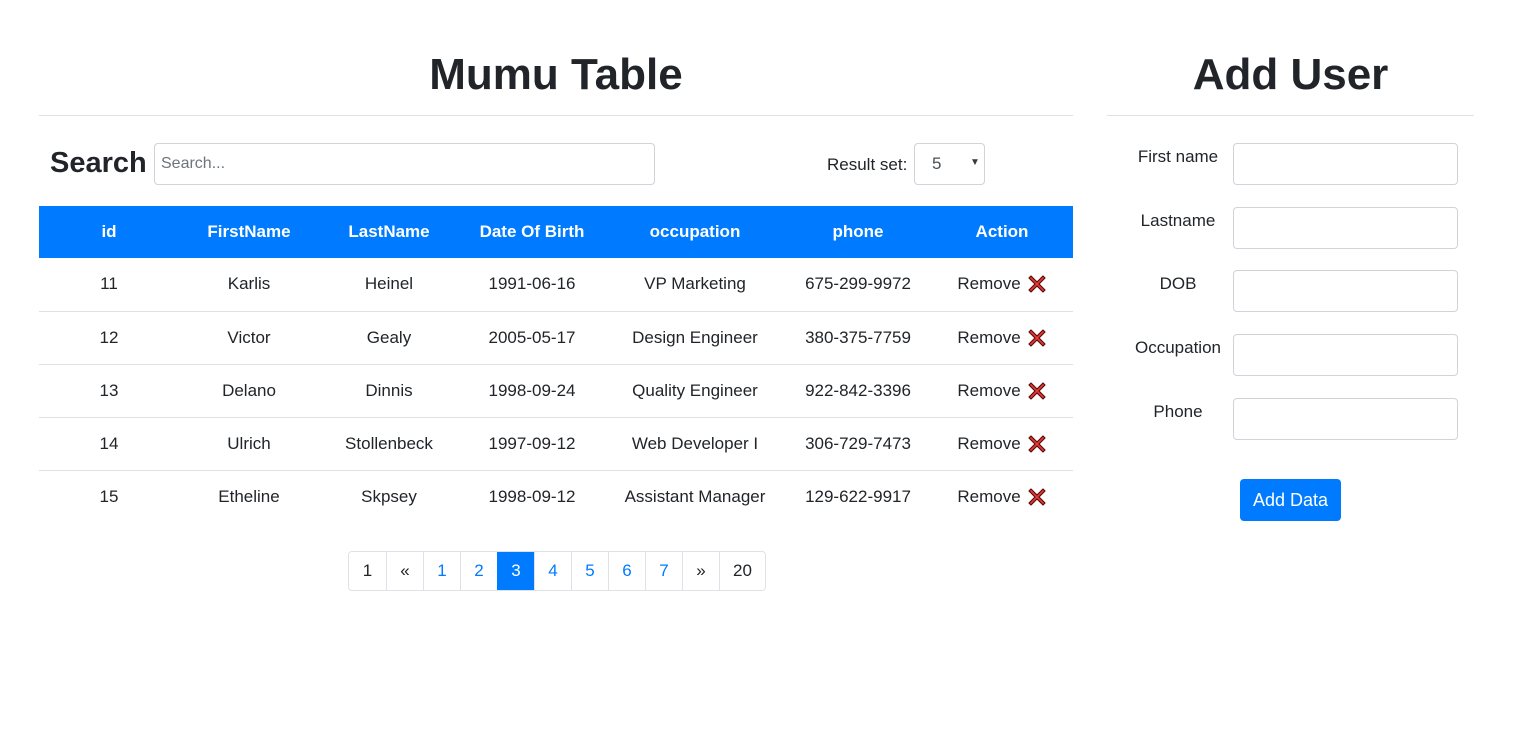 This screenshot has height=742, width=1532. What do you see at coordinates (695, 284) in the screenshot?
I see `cell-occupation: VP Marketing` at bounding box center [695, 284].